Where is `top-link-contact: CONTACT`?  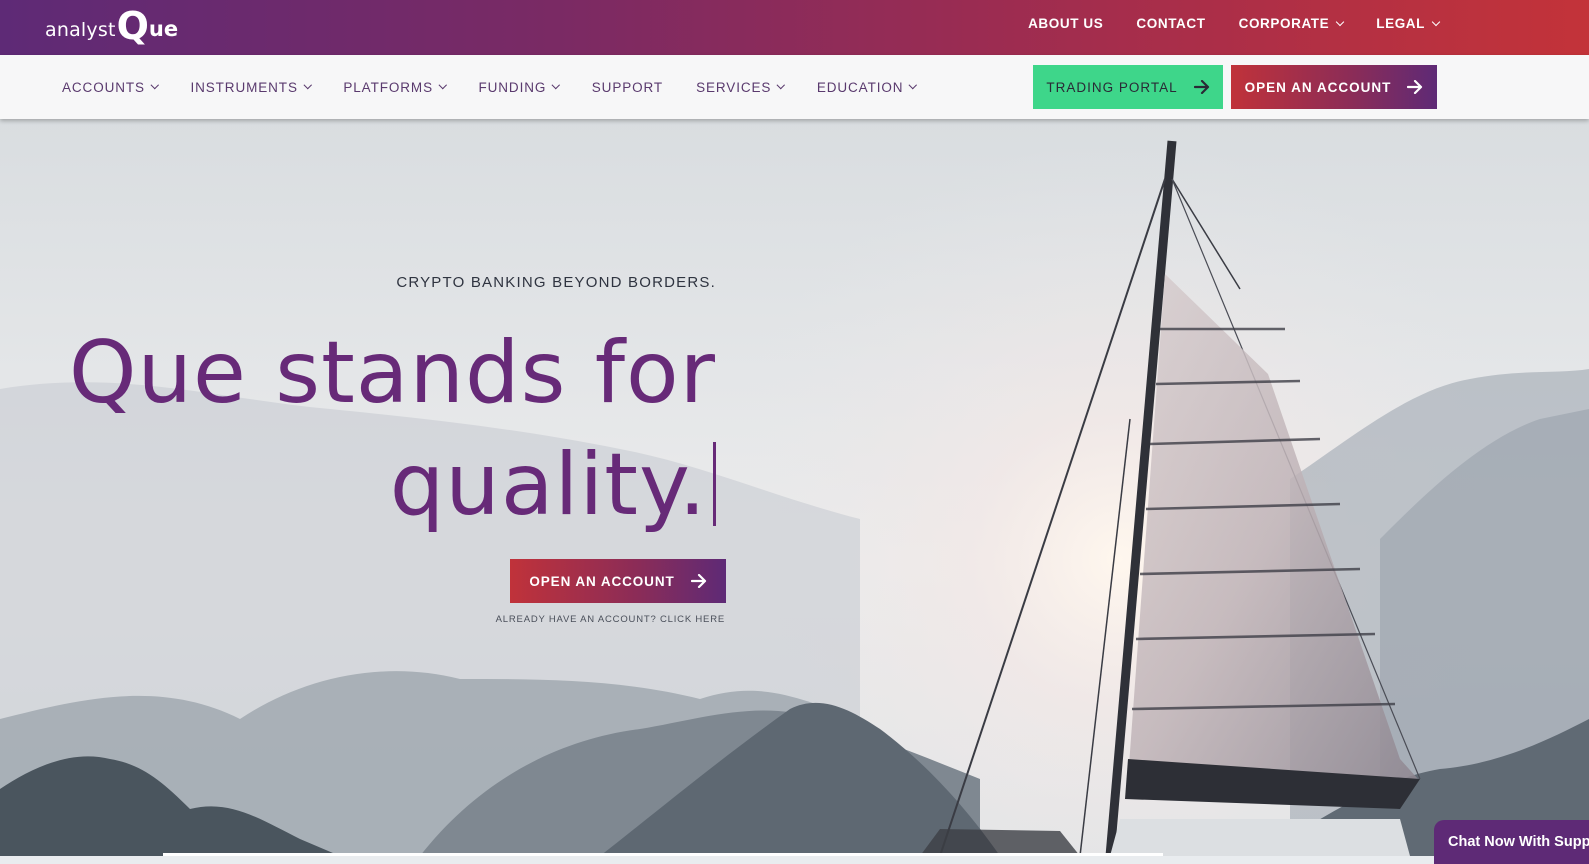 top-link-contact: CONTACT is located at coordinates (1170, 23).